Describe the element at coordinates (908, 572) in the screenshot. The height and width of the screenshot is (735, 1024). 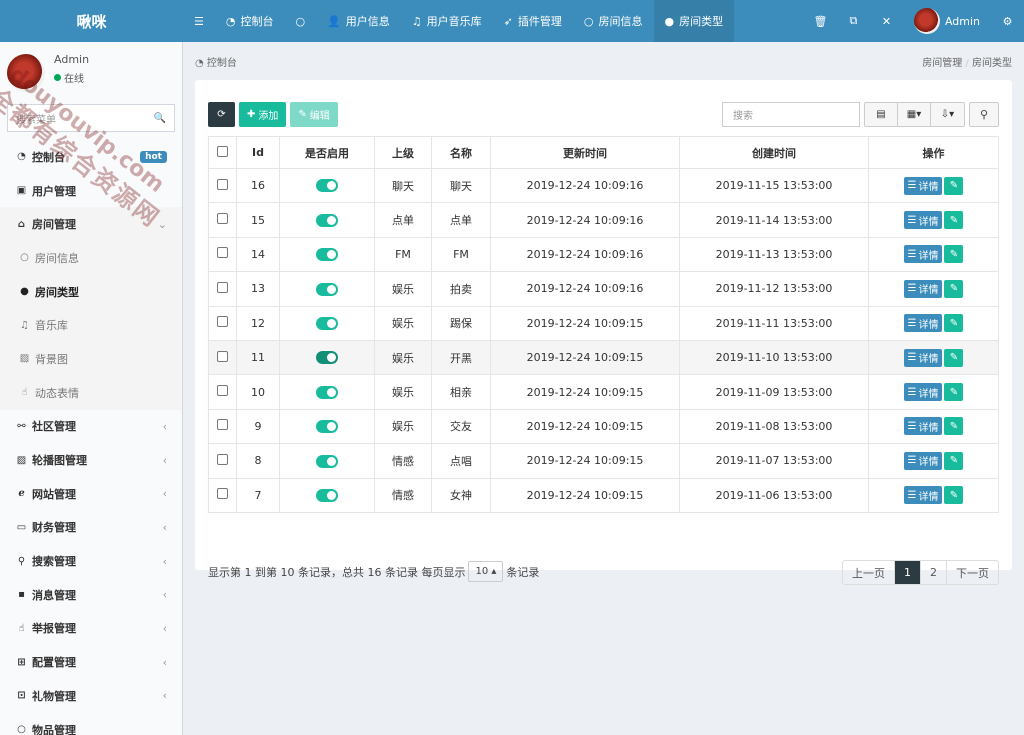
I see `page-1-button: 1` at that location.